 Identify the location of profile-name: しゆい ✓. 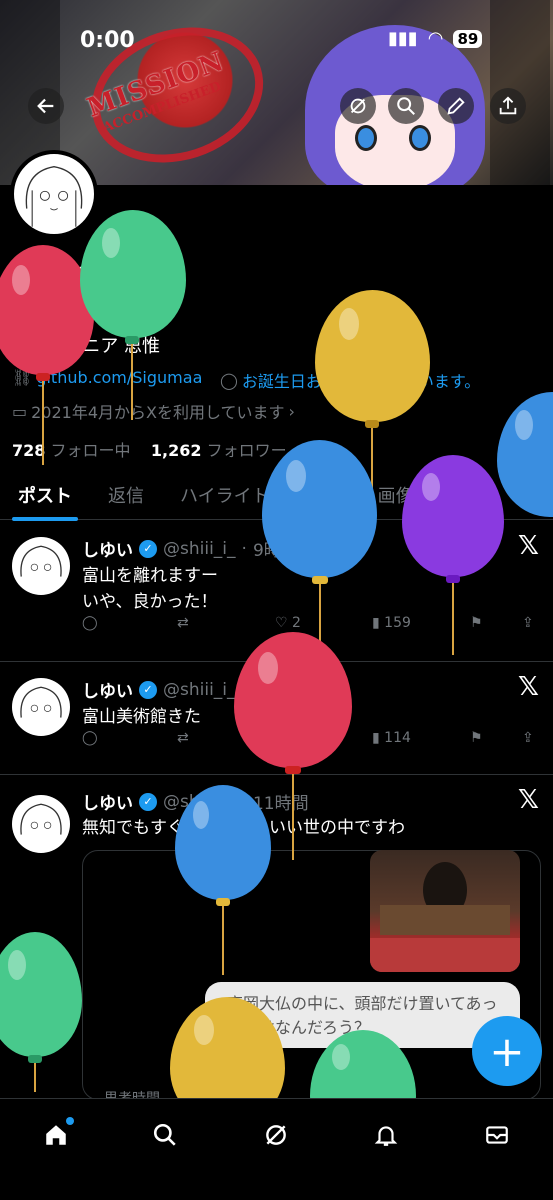
(64, 274).